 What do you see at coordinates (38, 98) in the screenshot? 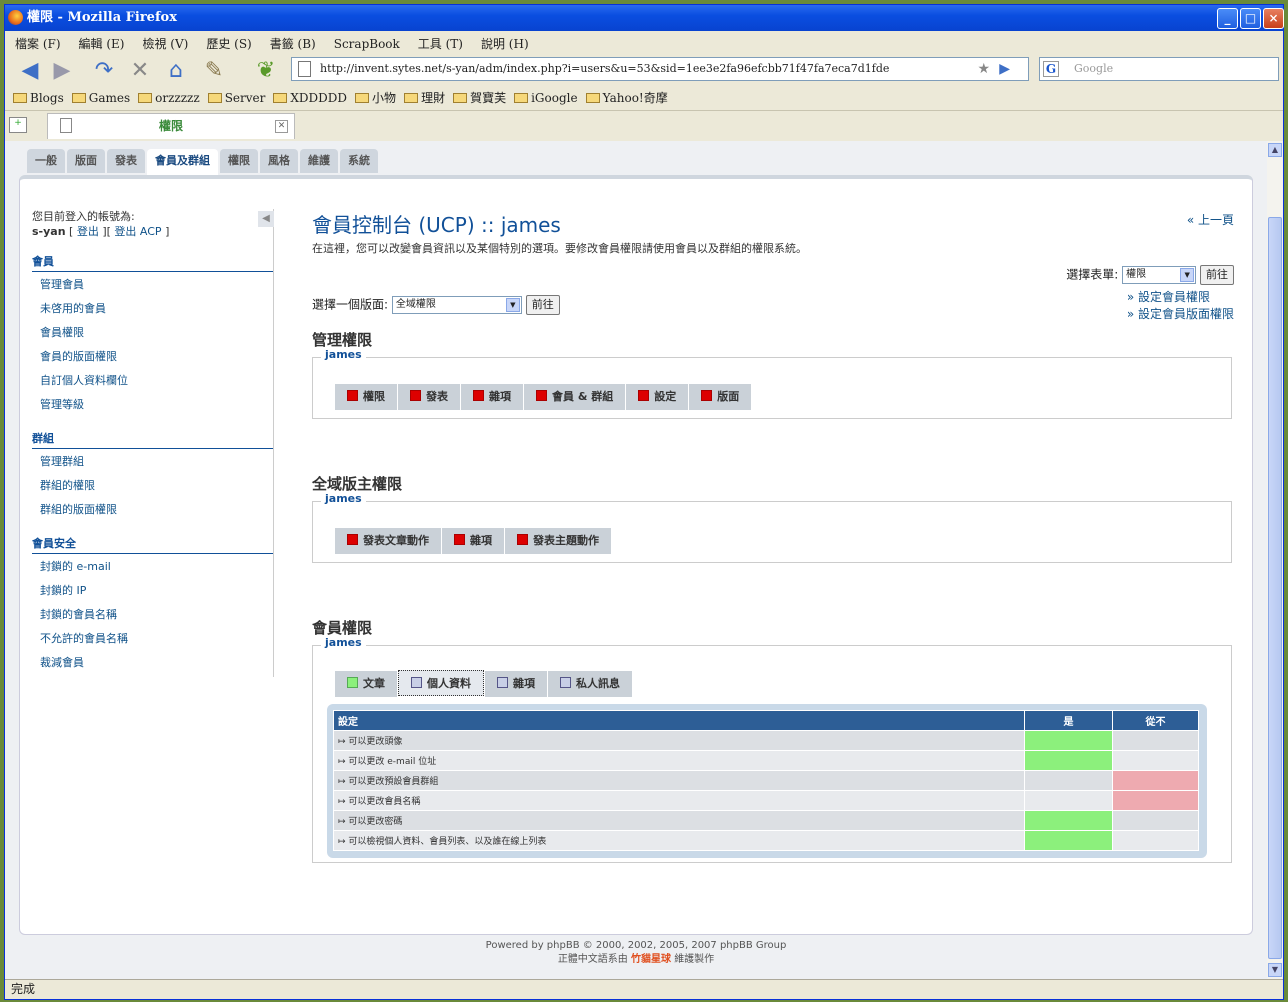
I see `bookmark-item-0: Blogs` at bounding box center [38, 98].